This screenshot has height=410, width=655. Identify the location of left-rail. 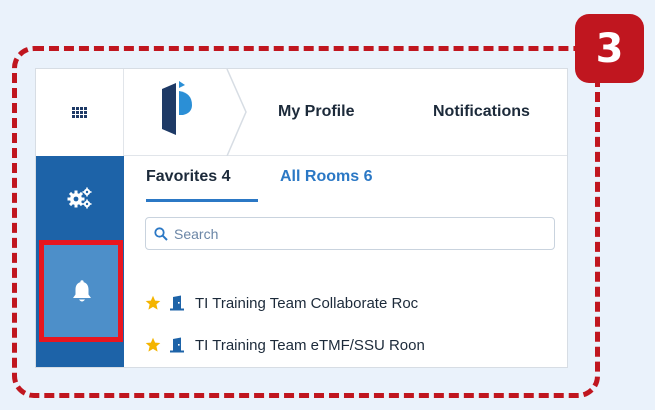
(80, 218).